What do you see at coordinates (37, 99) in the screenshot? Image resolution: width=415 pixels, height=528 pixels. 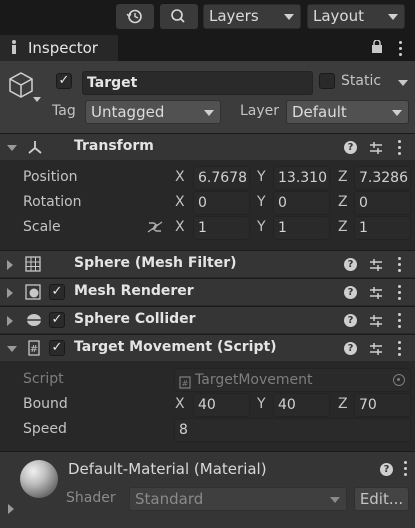 I see `icon-dropdown-arrow-icon` at bounding box center [37, 99].